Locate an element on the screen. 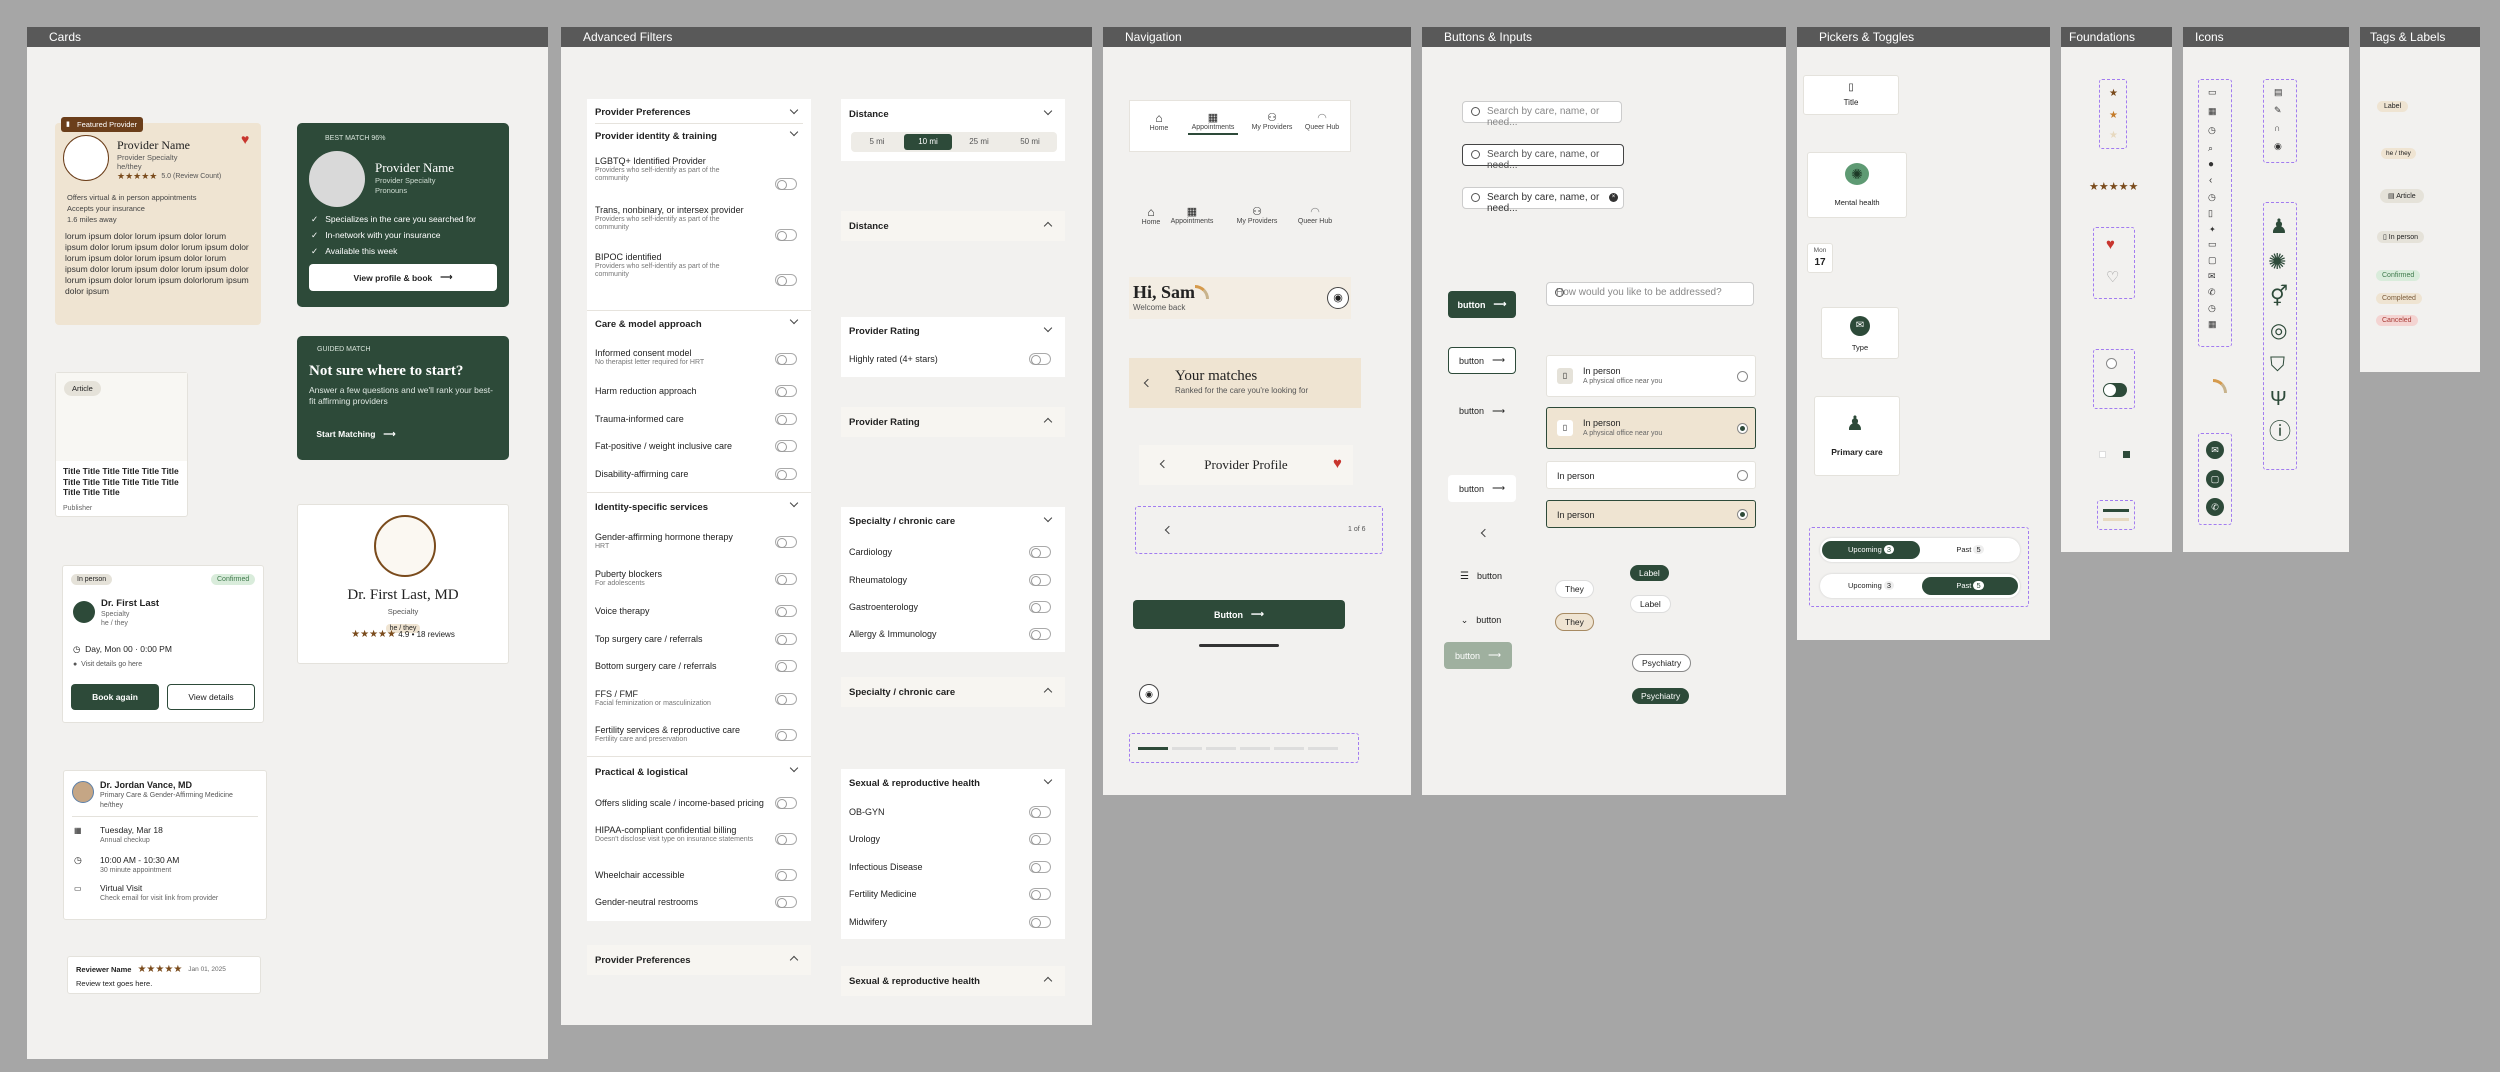  picker-tile-mental-health: ✺ Mental health is located at coordinates (1857, 185).